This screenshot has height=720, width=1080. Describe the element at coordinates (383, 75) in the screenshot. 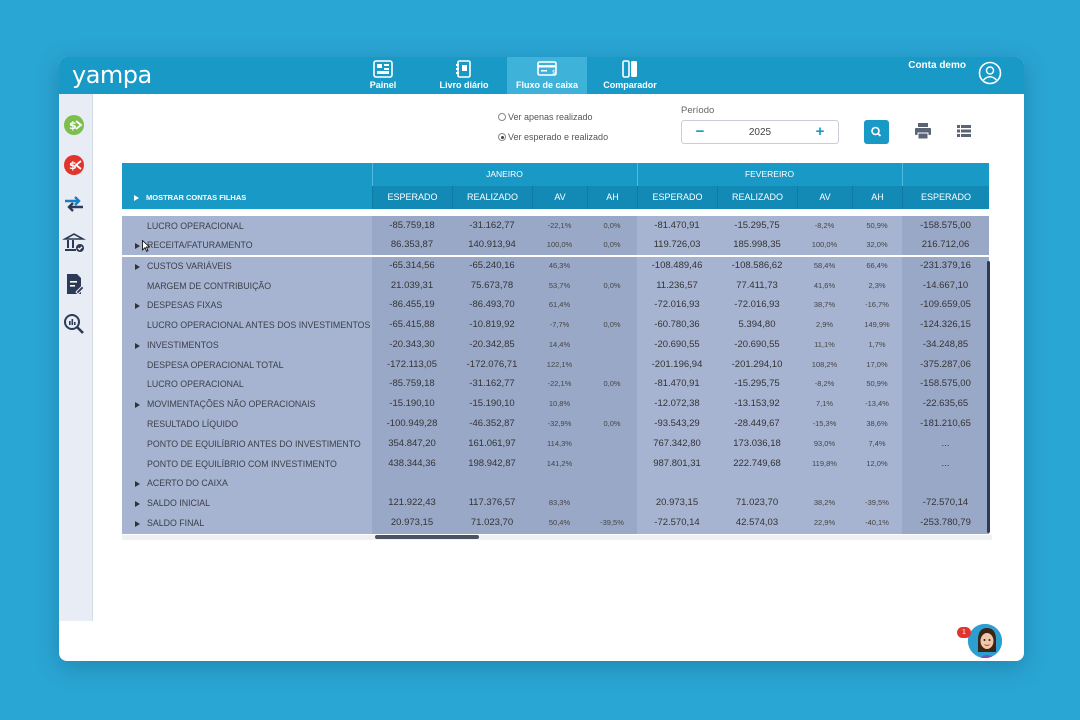

I see `nav-painel: Painel` at that location.